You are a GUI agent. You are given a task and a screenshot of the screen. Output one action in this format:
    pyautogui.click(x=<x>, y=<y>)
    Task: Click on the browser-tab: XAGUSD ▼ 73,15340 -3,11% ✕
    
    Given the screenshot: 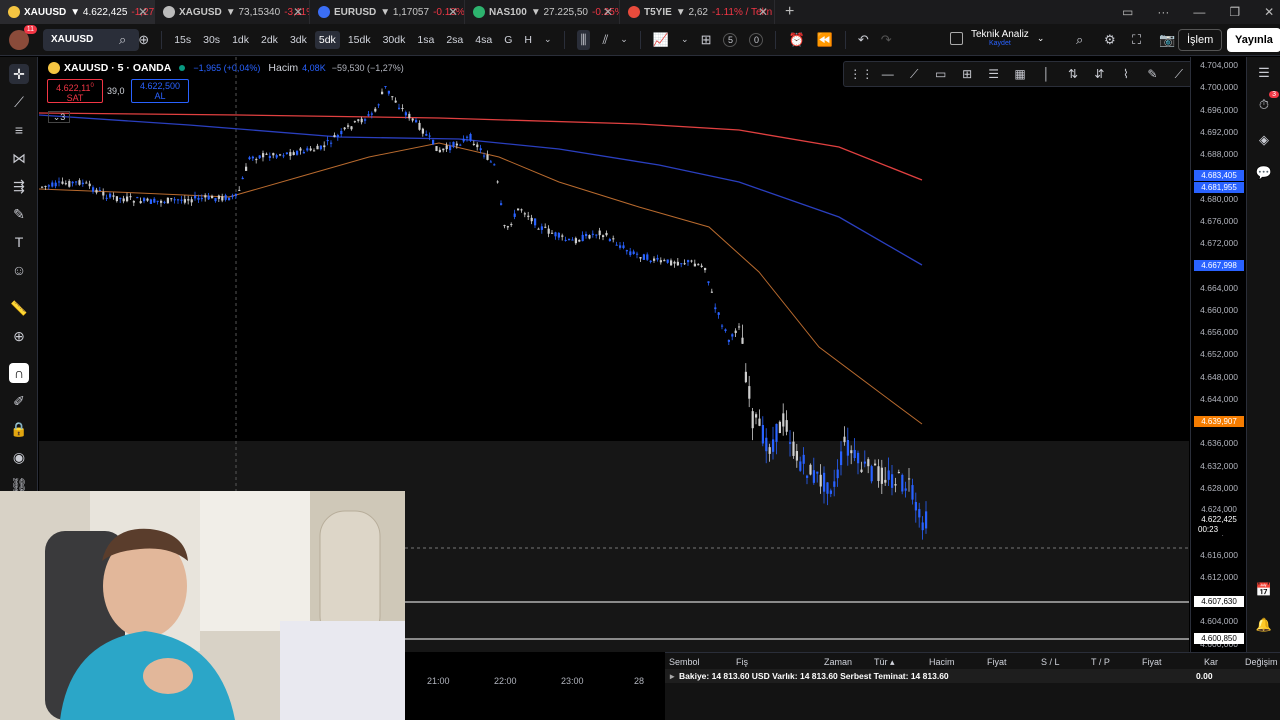 What is the action you would take?
    pyautogui.click(x=232, y=12)
    